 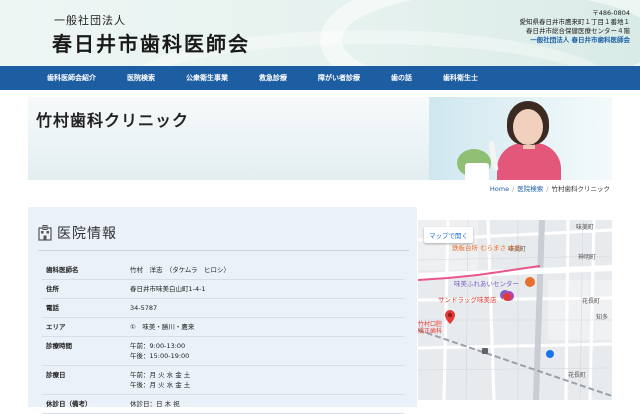 I want to click on field-label: エリア, so click(x=83, y=327).